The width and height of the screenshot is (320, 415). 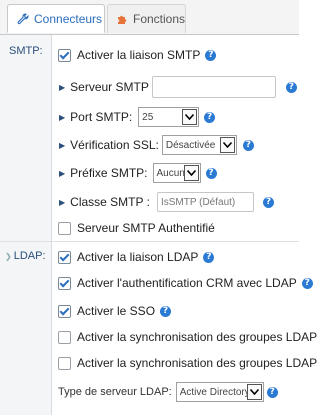 I want to click on tab-label: Fonctions, so click(x=159, y=19).